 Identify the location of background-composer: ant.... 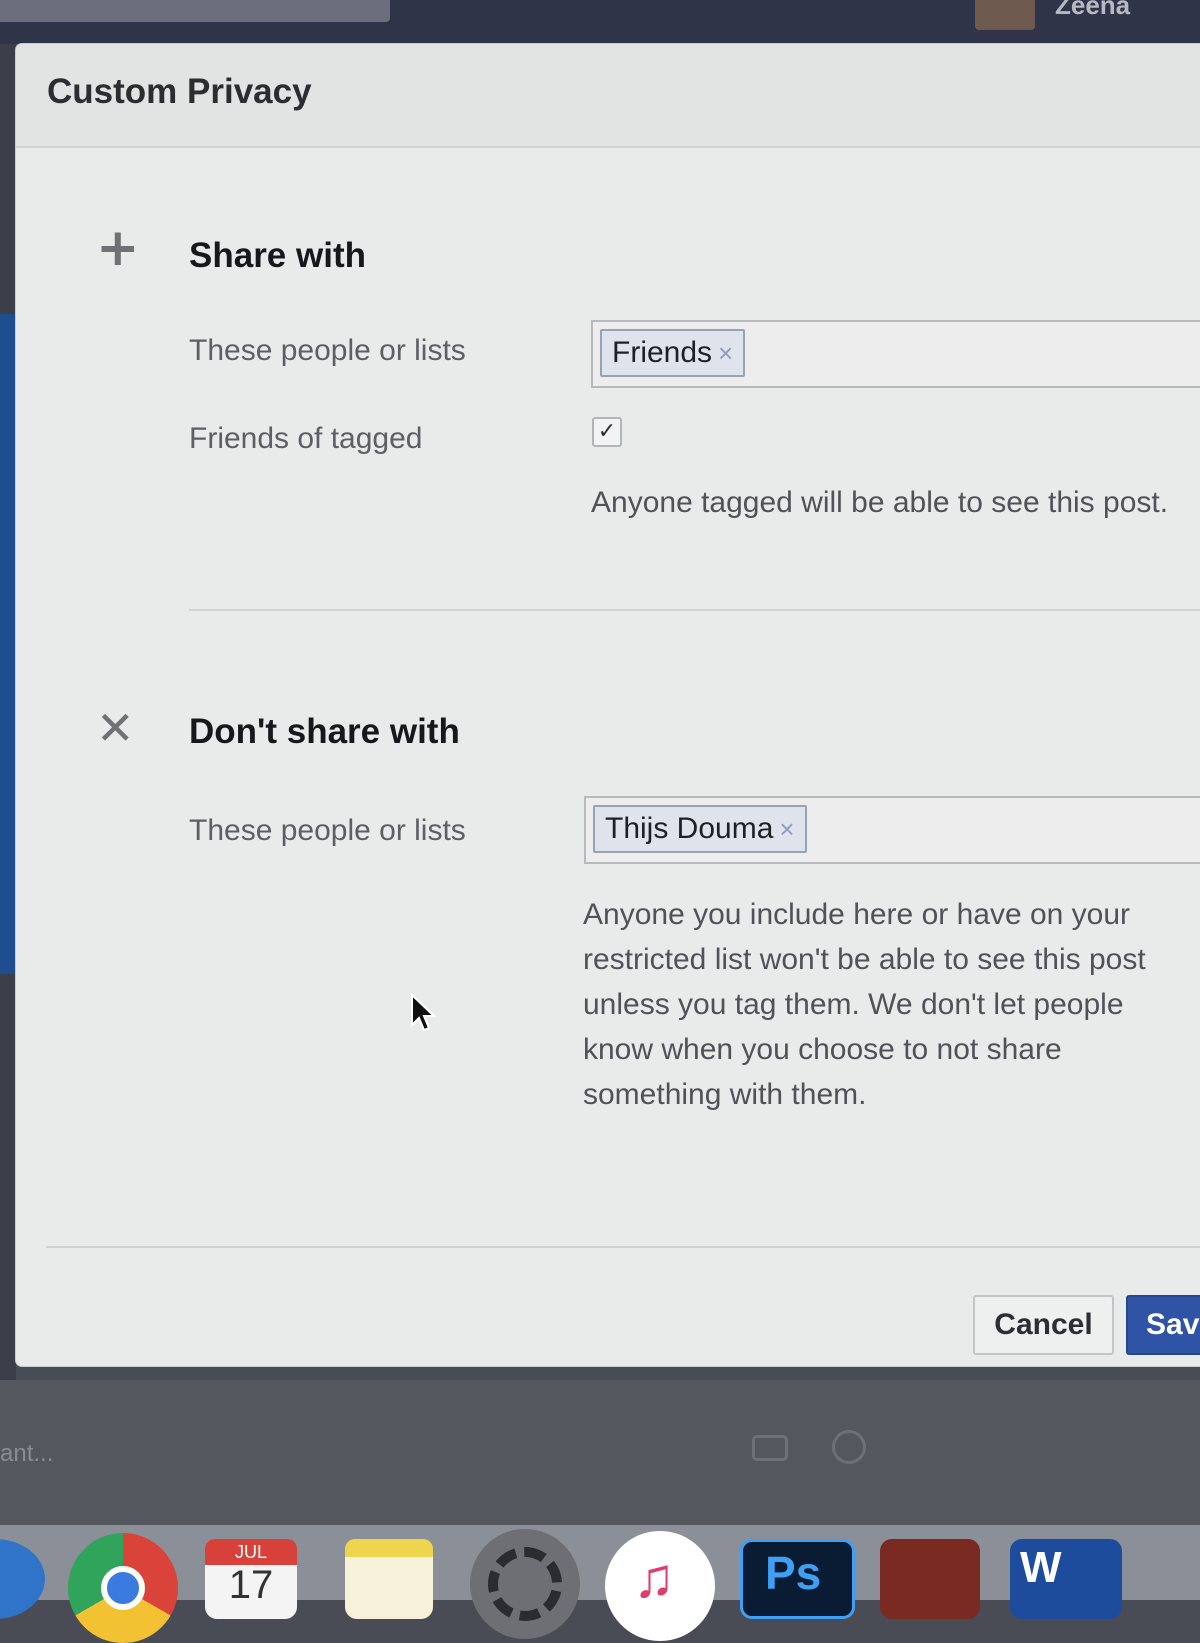
(600, 1455).